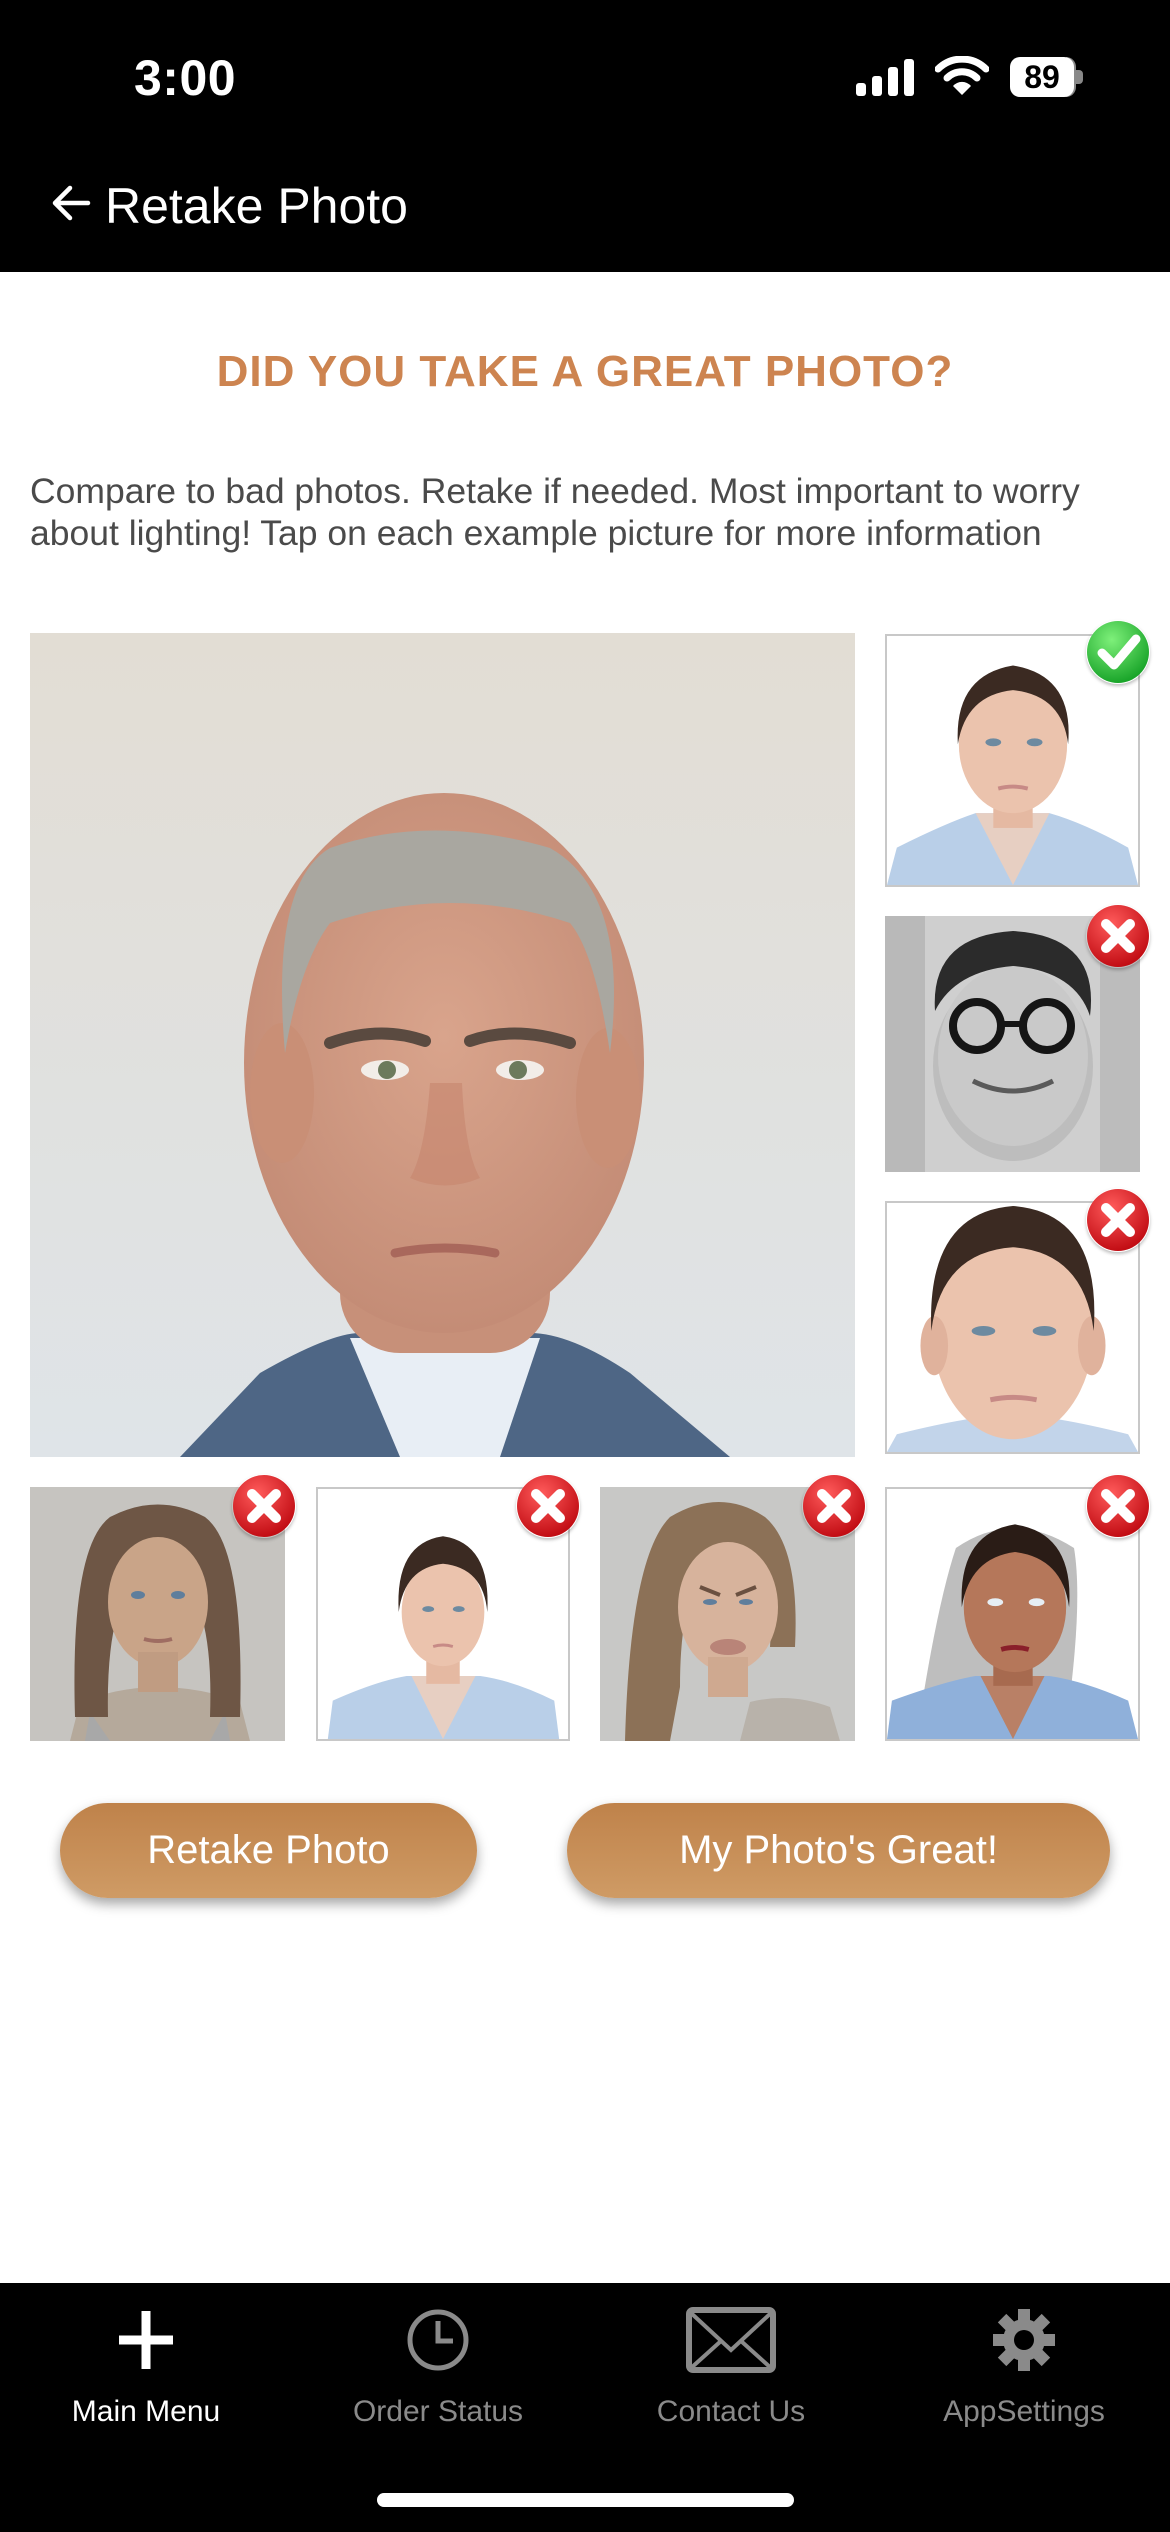  I want to click on envelope-icon, so click(731, 2340).